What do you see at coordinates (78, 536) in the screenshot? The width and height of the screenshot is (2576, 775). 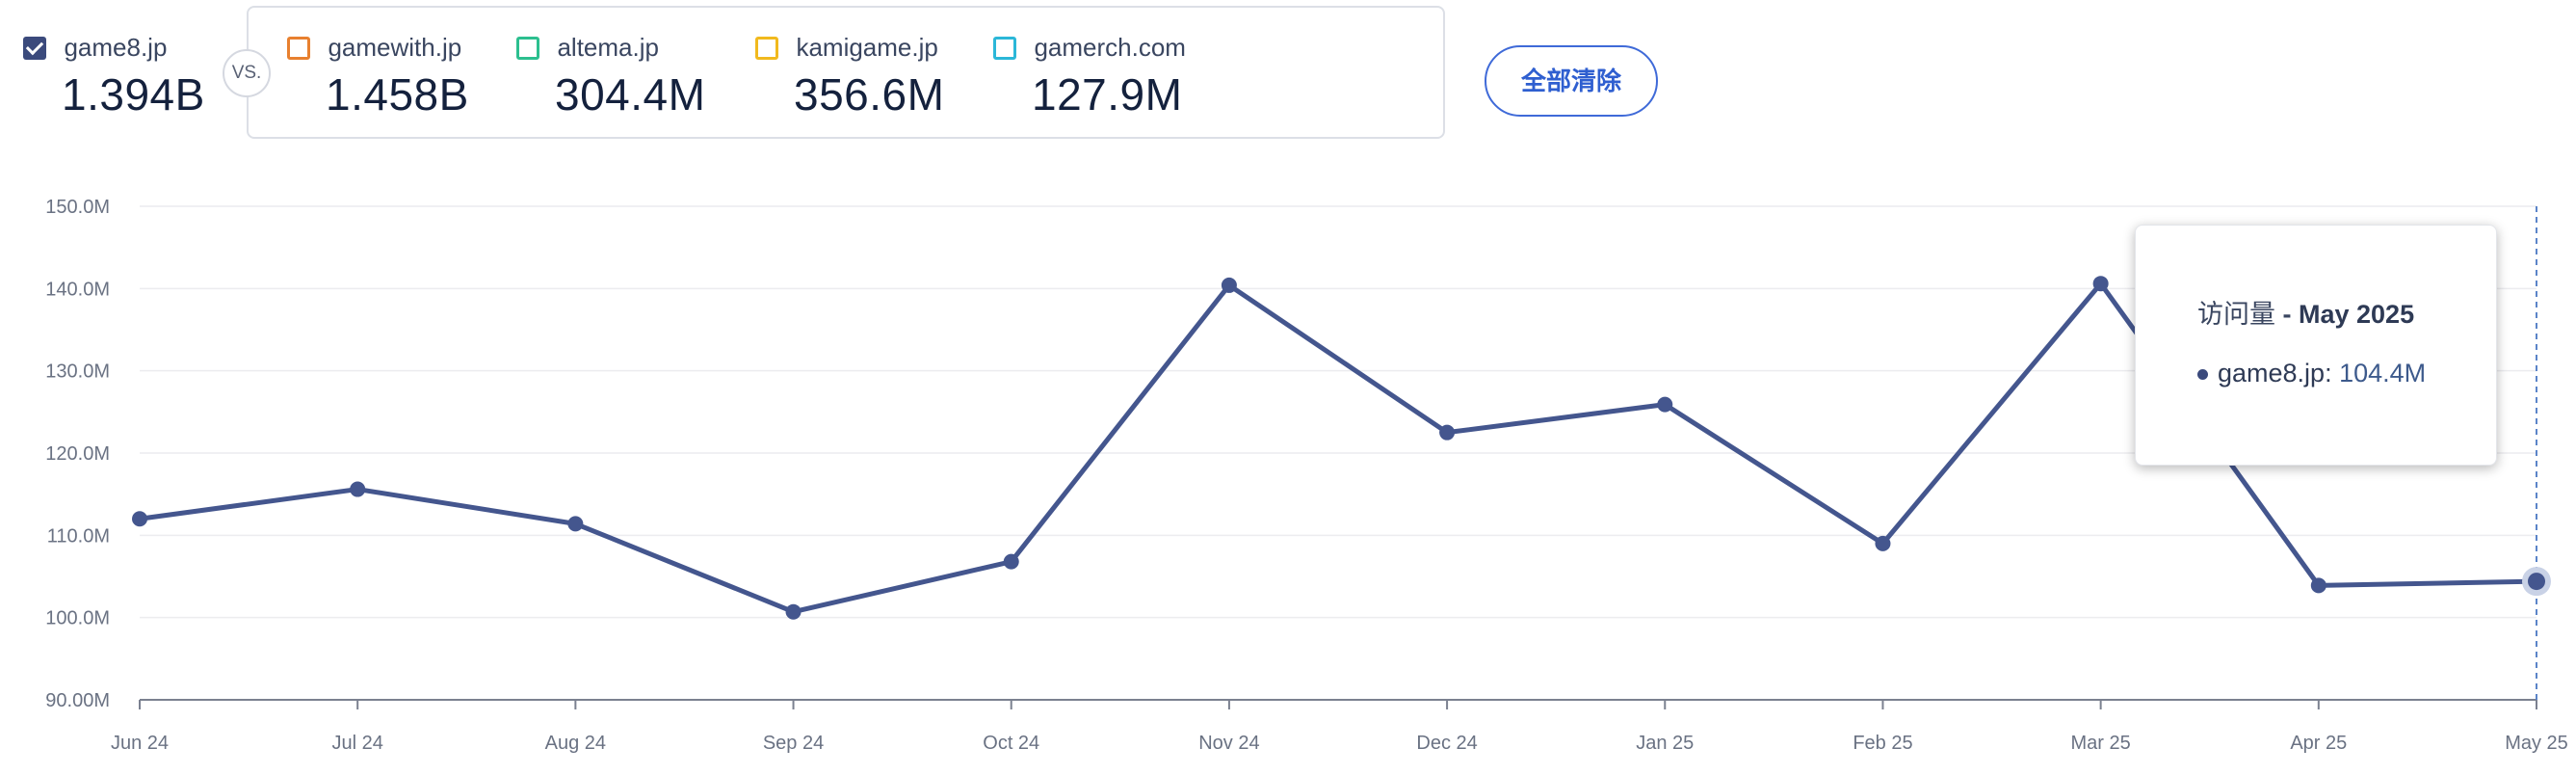 I see `y-tick-label: 110.0M` at bounding box center [78, 536].